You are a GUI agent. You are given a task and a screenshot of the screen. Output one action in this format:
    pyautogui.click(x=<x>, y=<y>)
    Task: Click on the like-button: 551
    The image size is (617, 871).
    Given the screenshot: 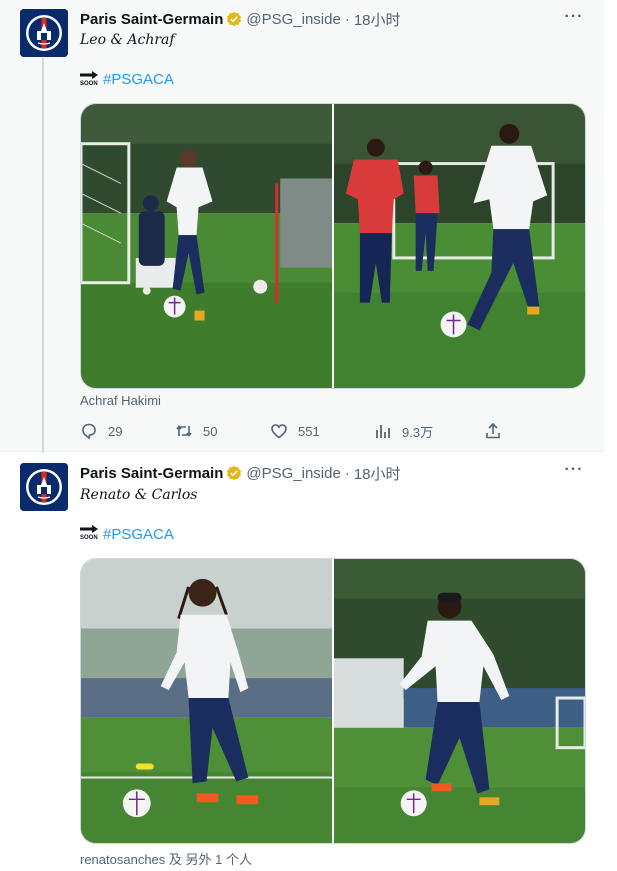 What is the action you would take?
    pyautogui.click(x=295, y=431)
    